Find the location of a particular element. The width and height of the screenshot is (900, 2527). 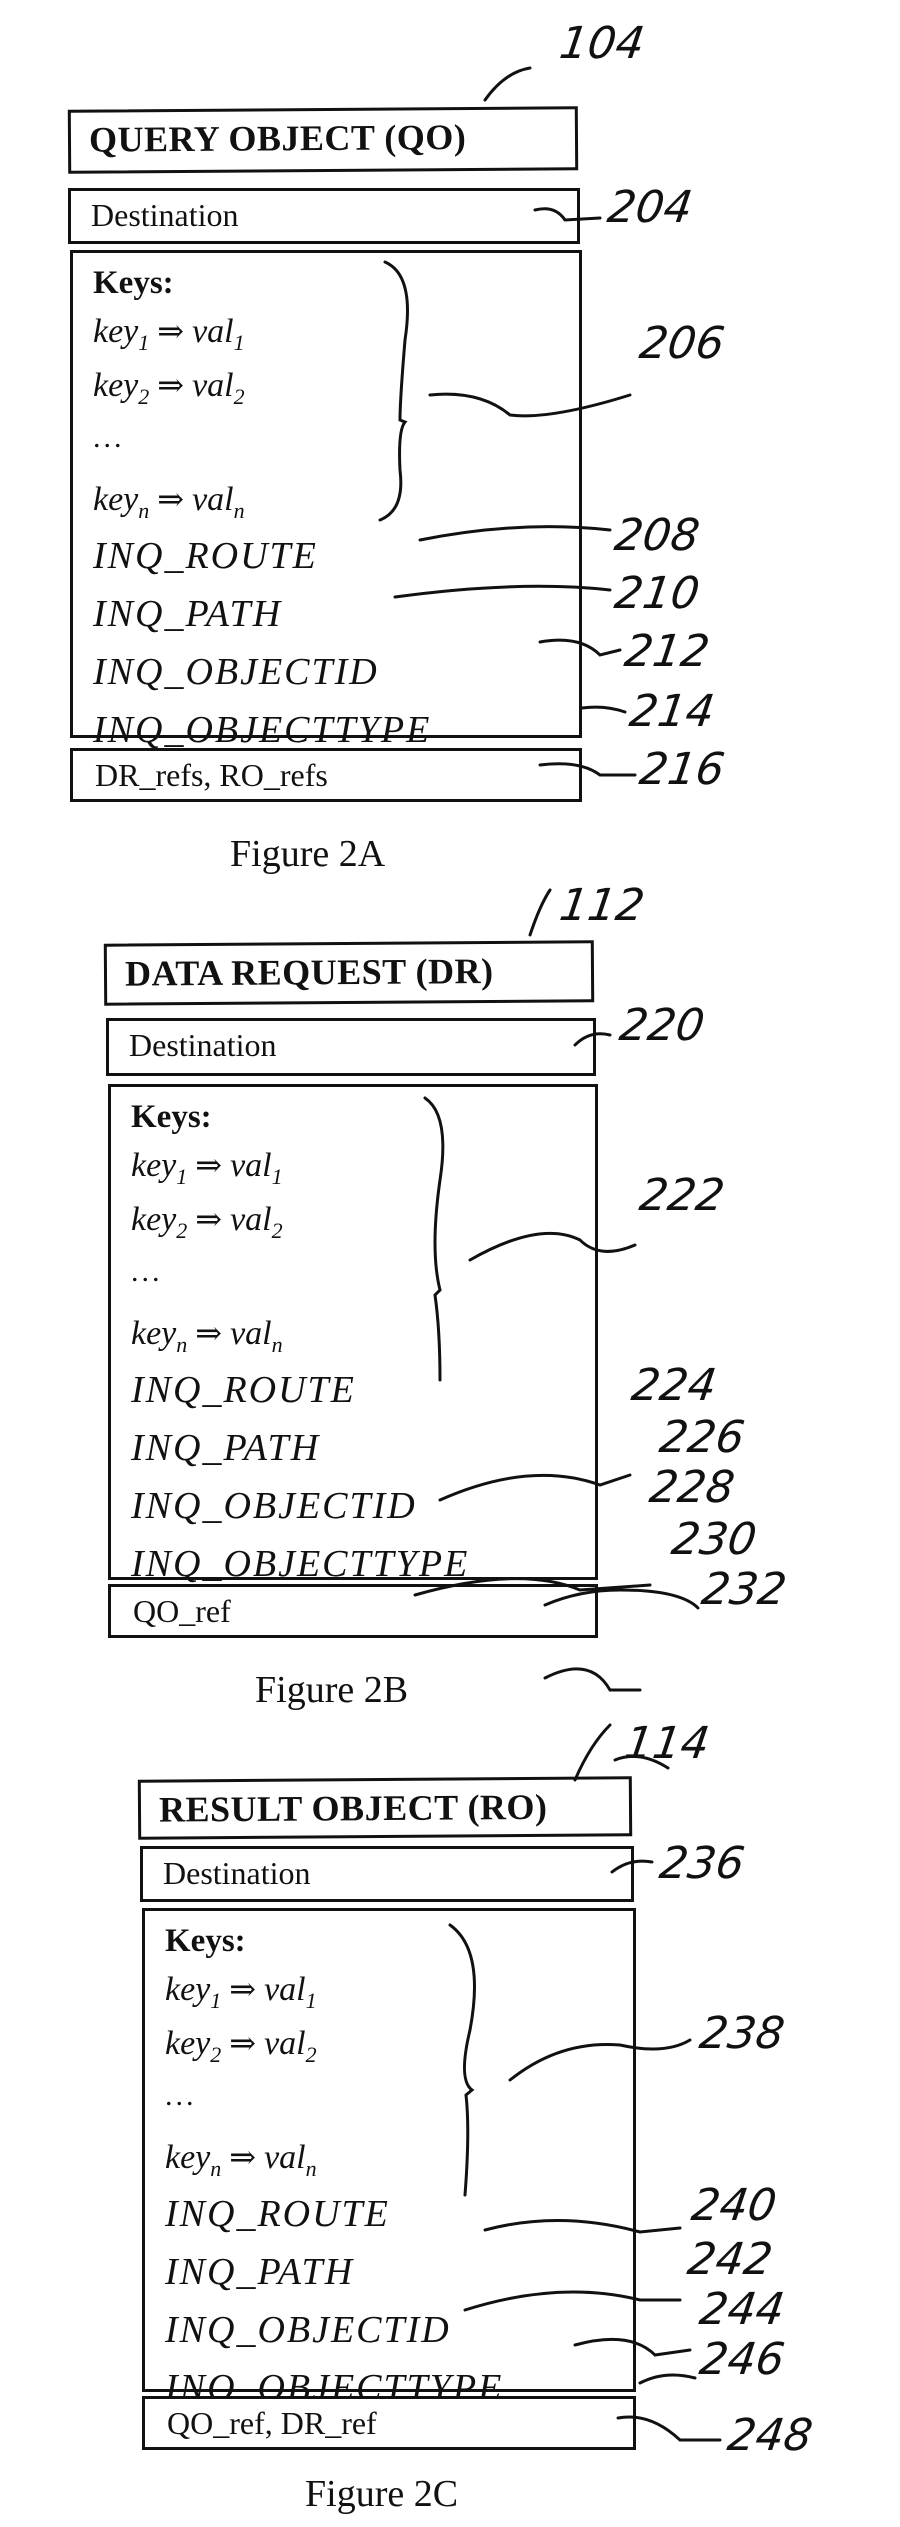

ref-number-inq-path: 210 is located at coordinates (657, 593).